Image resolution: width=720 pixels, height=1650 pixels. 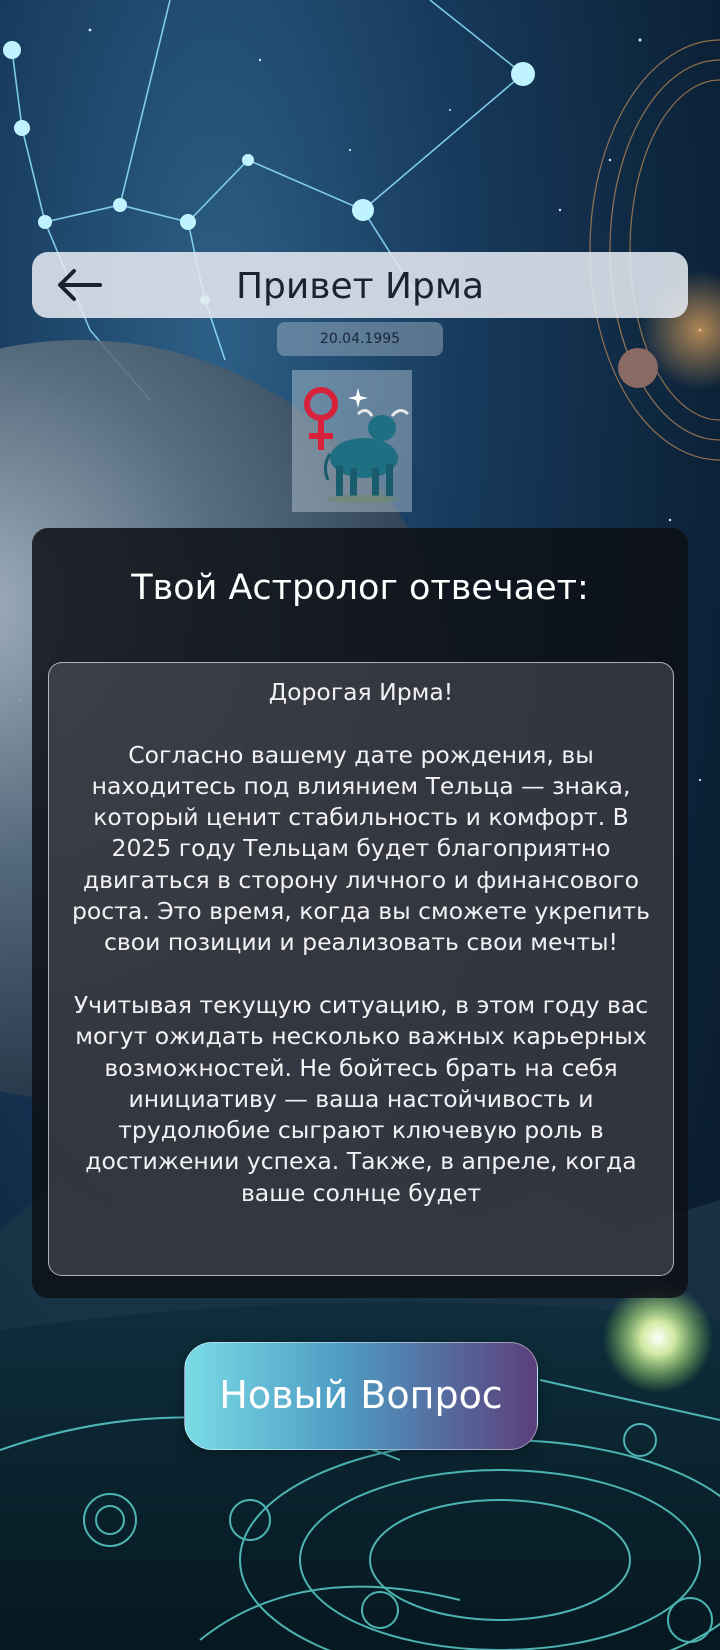 I want to click on page-title: Привет Ирма, so click(x=360, y=286).